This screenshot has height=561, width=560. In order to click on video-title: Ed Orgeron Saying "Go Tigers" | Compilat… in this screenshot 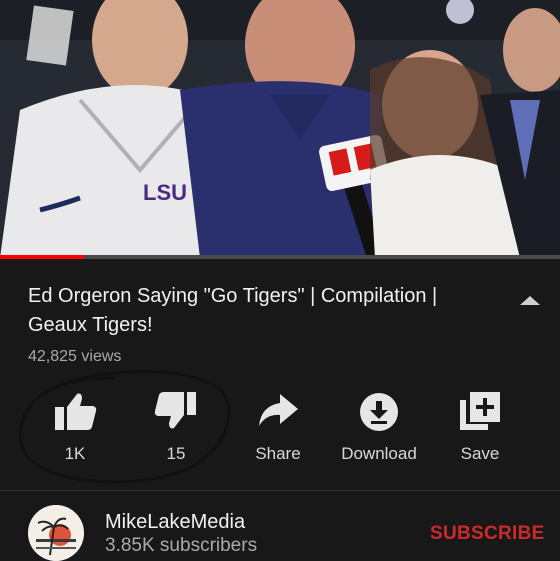, I will do `click(263, 311)`.